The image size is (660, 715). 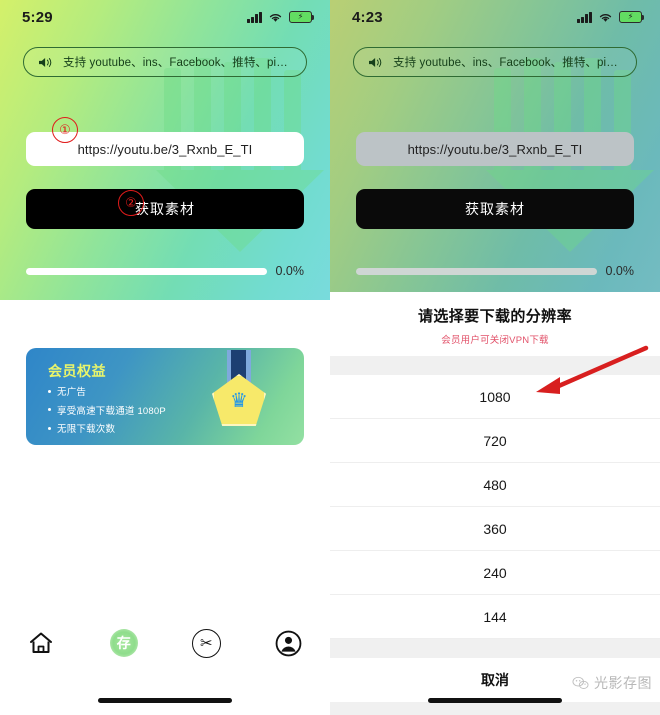 I want to click on annotation-step-1: ①, so click(x=65, y=130).